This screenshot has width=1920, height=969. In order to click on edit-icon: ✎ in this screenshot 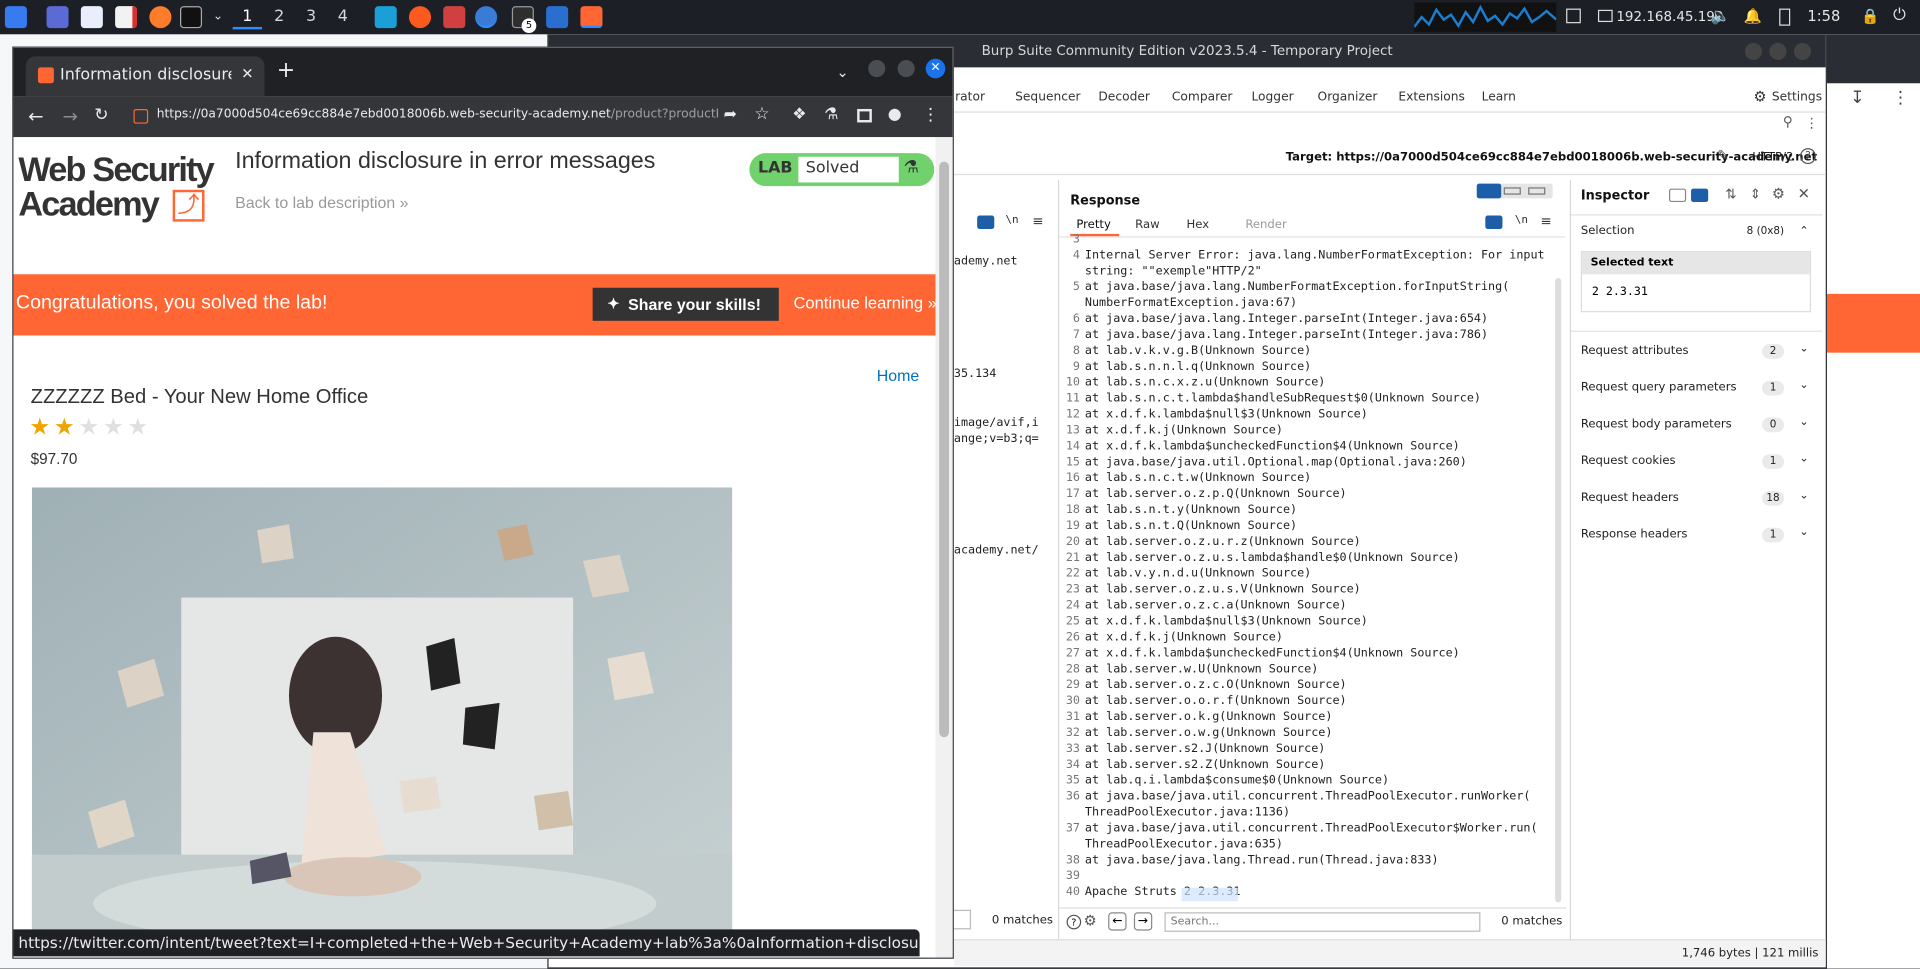, I will do `click(1723, 155)`.